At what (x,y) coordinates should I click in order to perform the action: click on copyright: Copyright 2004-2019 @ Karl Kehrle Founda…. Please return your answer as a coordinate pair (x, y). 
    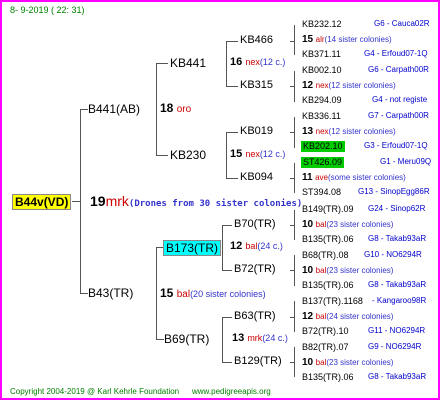
    Looking at the image, I should click on (95, 391).